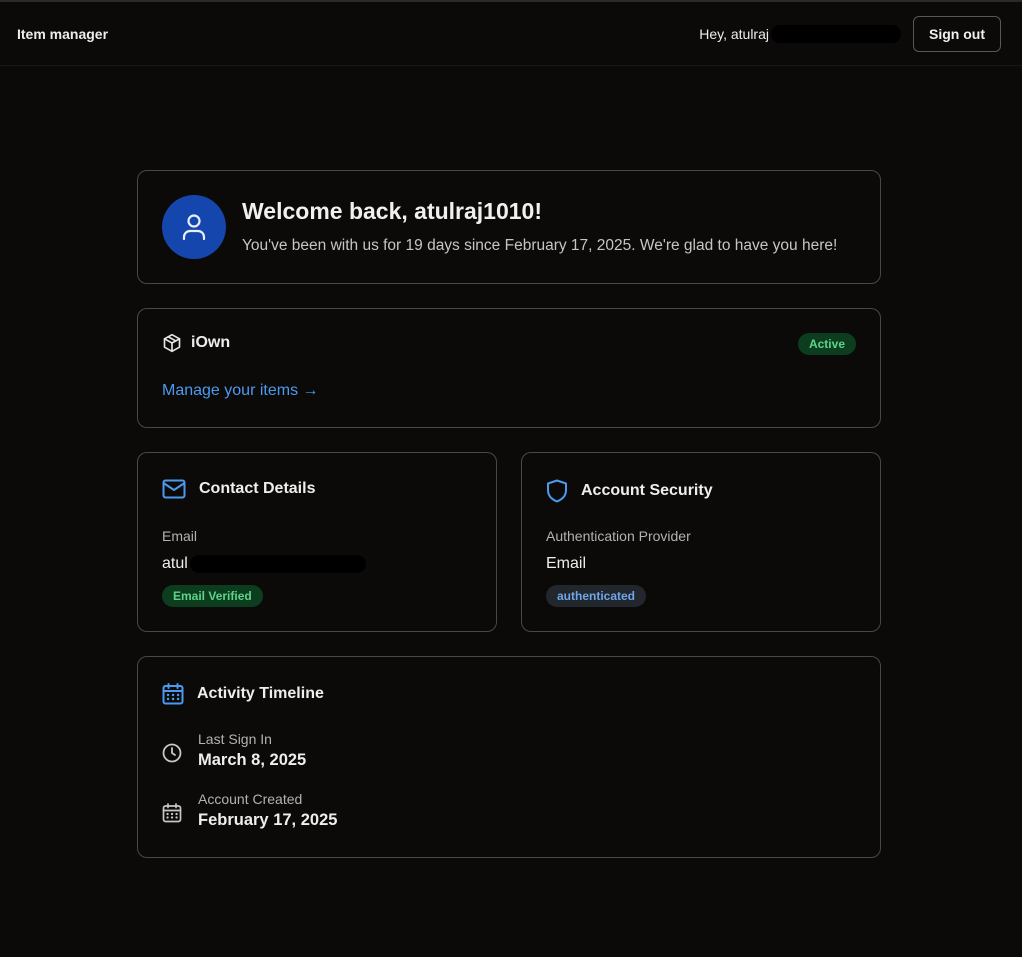 The width and height of the screenshot is (1022, 957). I want to click on status-badge: Active, so click(826, 344).